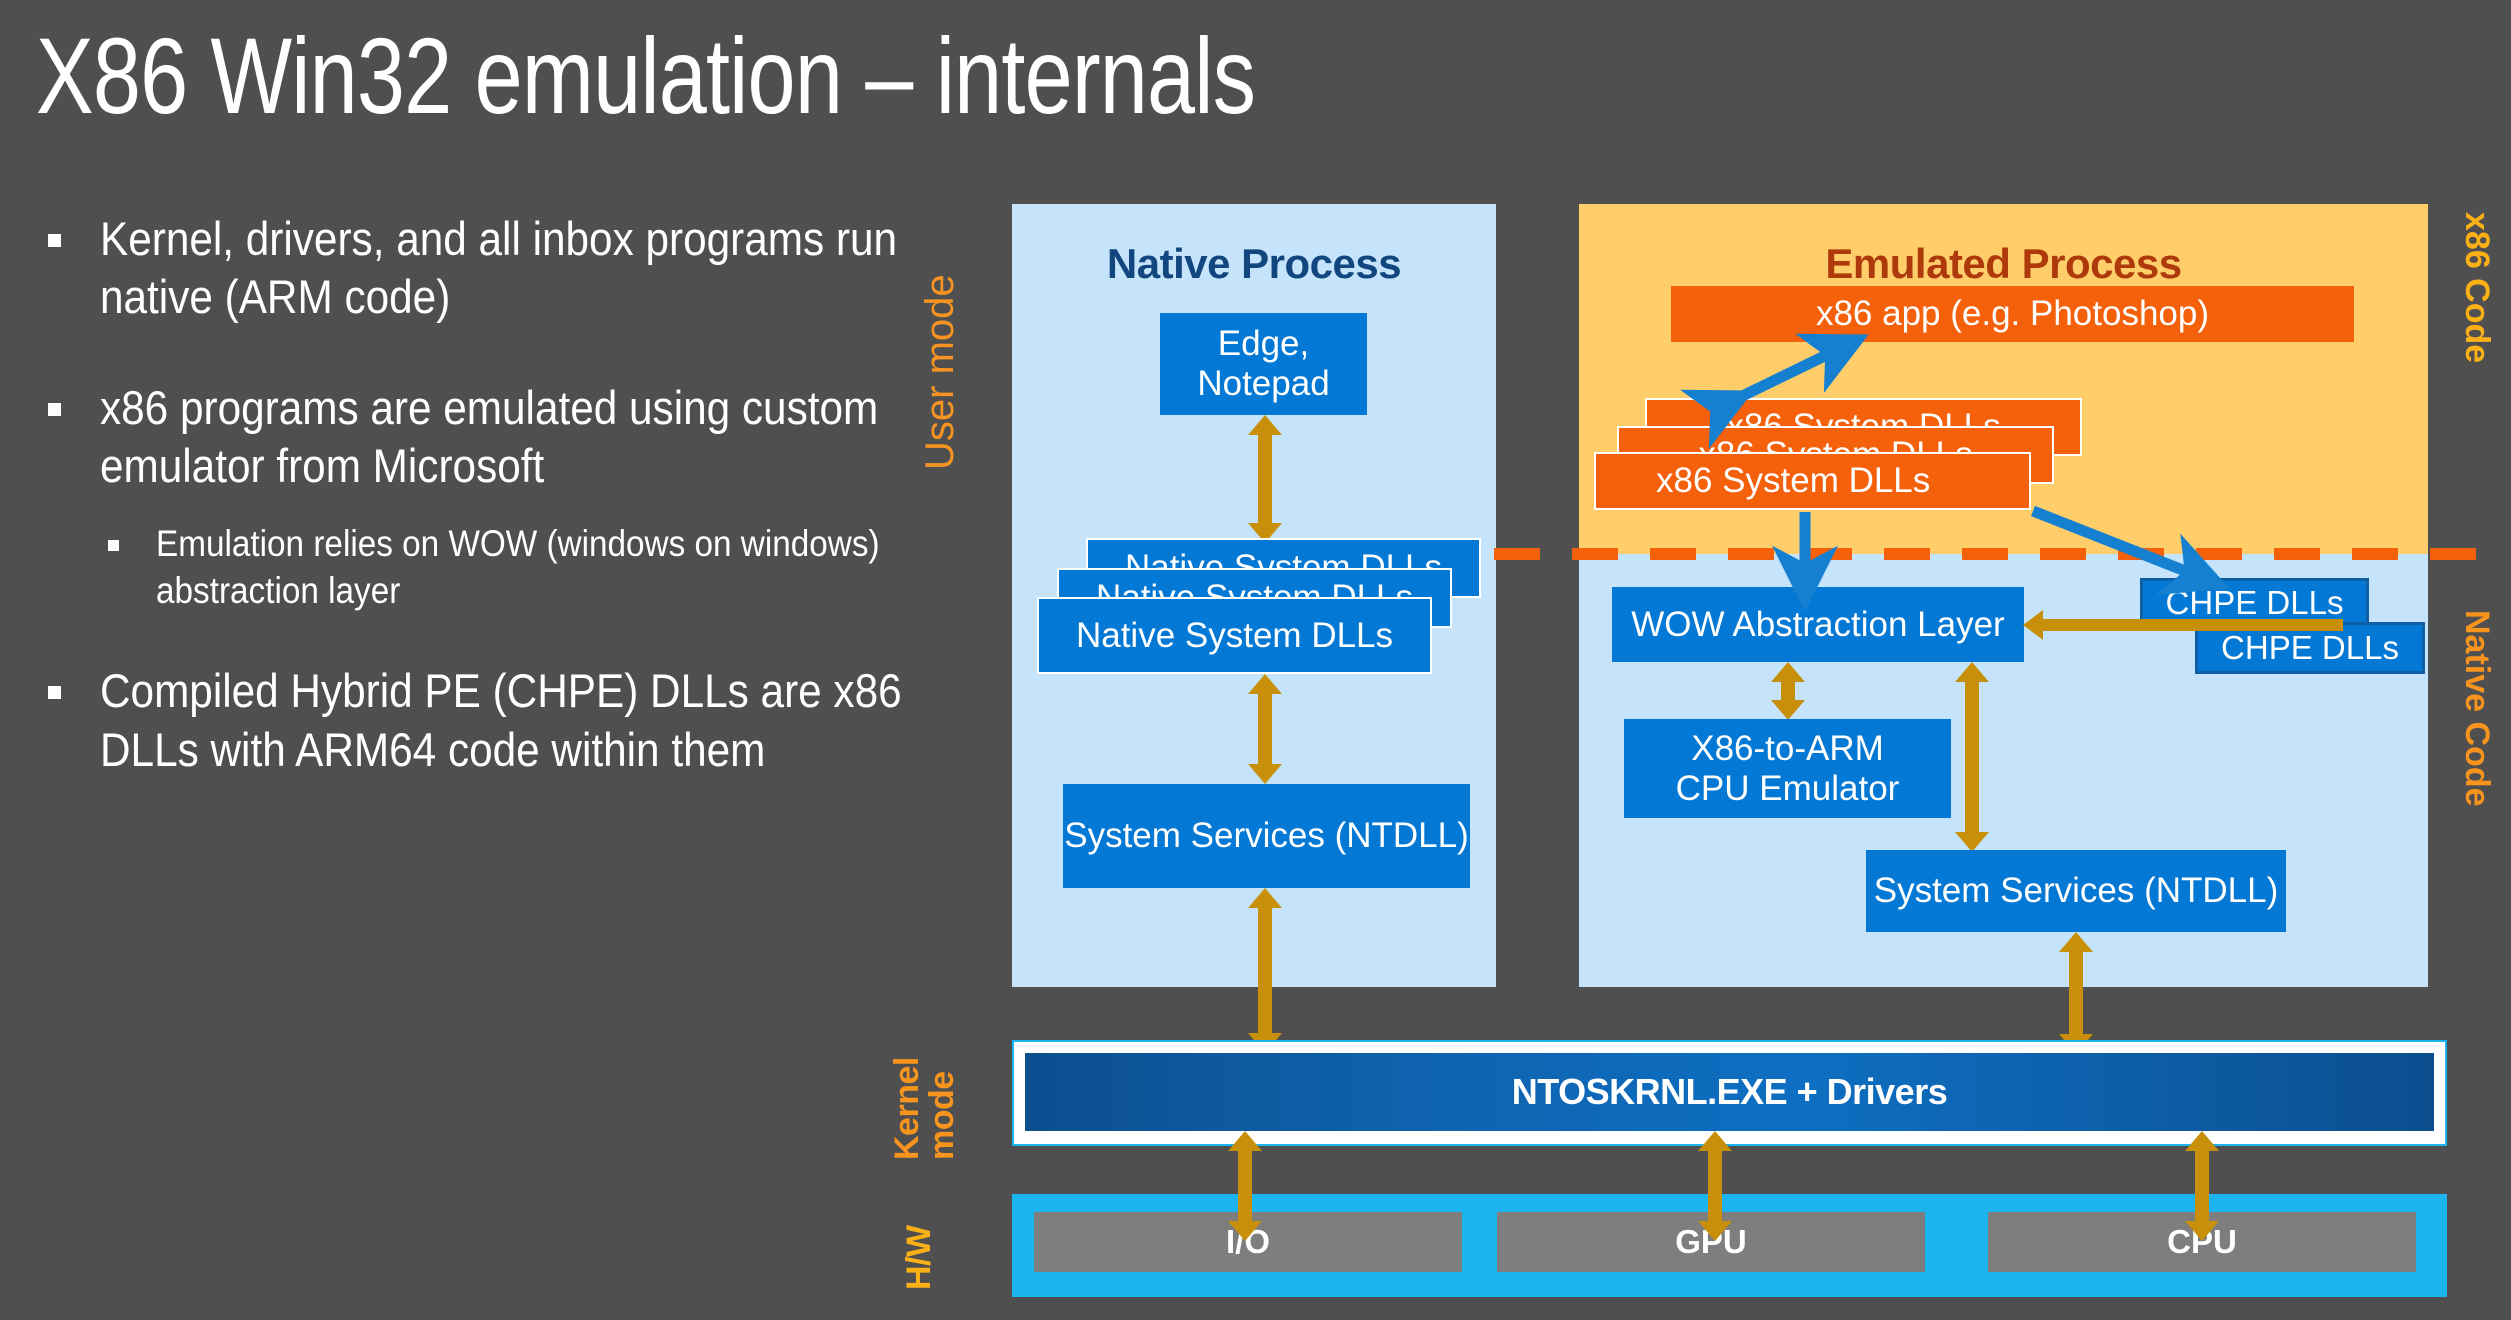 This screenshot has width=2511, height=1320. What do you see at coordinates (1263, 383) in the screenshot?
I see `native-app-box-line2: Notepad` at bounding box center [1263, 383].